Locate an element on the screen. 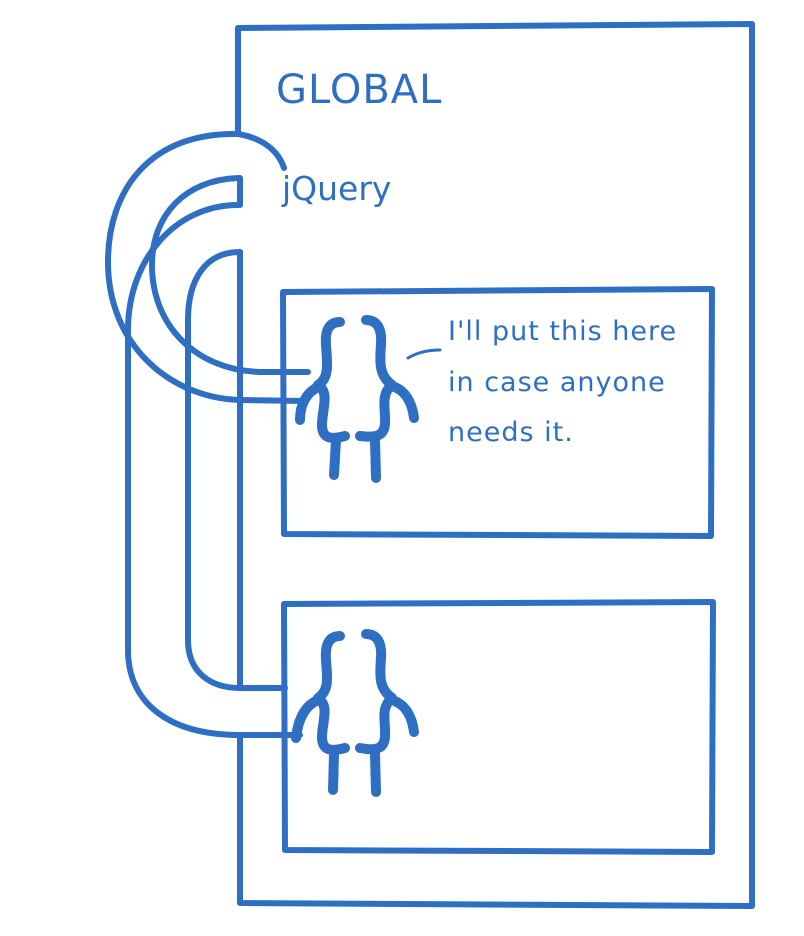 The width and height of the screenshot is (804, 936). reference-tube-2-inner is located at coordinates (236, 470).